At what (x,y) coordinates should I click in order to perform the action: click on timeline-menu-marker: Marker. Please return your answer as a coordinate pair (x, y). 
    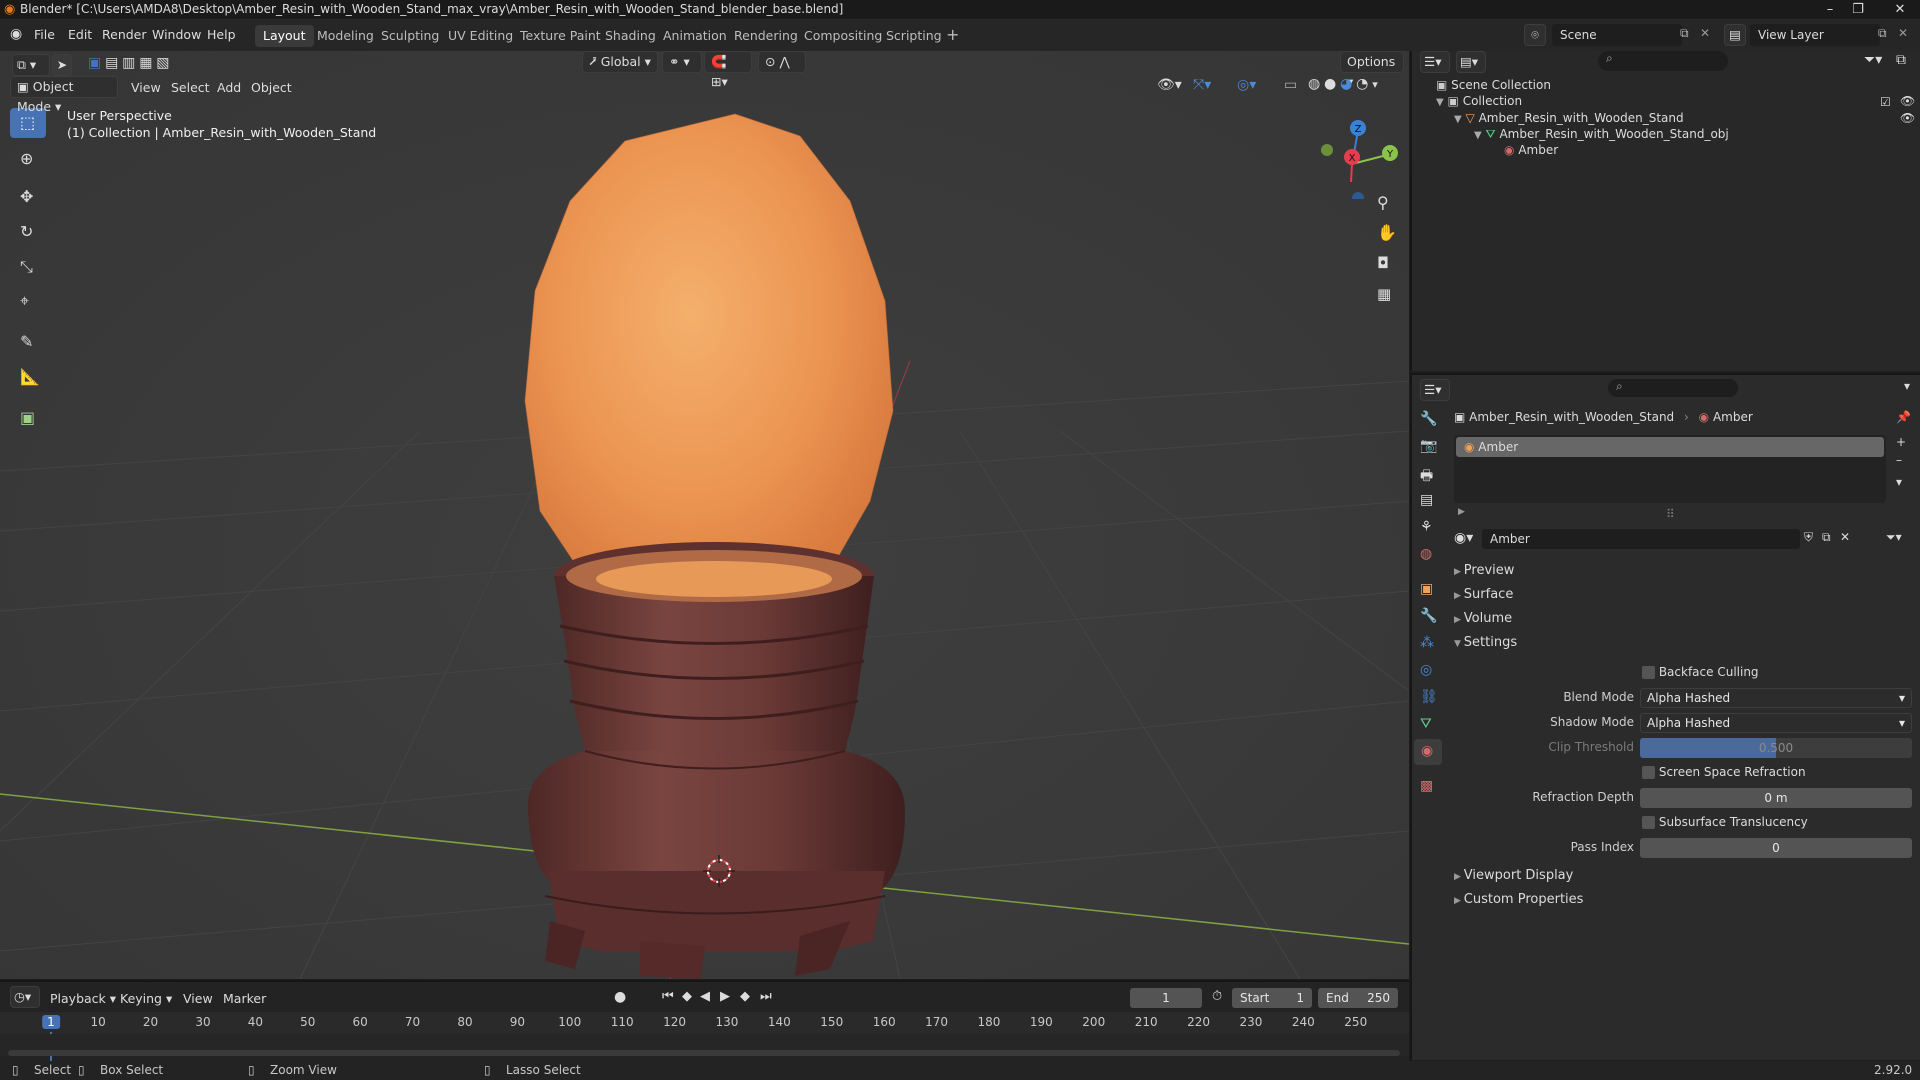
    Looking at the image, I should click on (244, 998).